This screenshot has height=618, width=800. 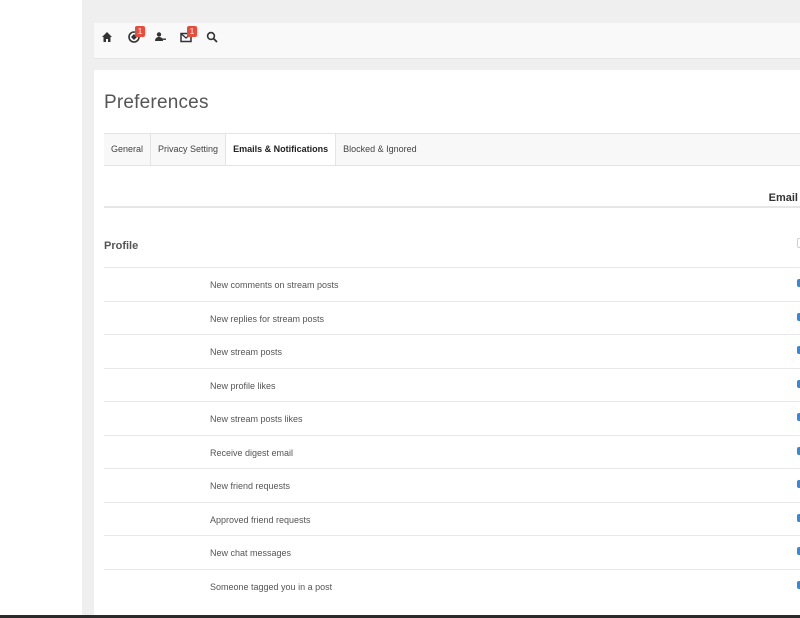 What do you see at coordinates (256, 419) in the screenshot?
I see `row-label: New stream posts likes` at bounding box center [256, 419].